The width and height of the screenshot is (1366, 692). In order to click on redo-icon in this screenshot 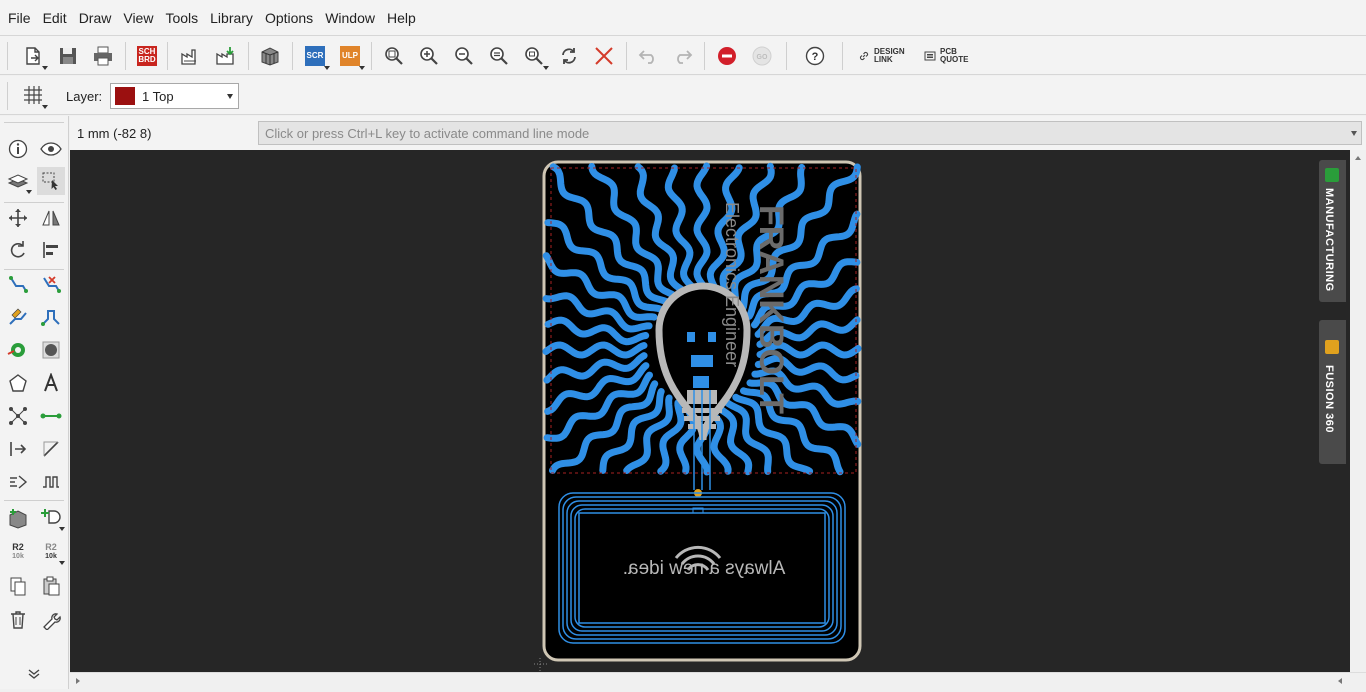, I will do `click(683, 56)`.